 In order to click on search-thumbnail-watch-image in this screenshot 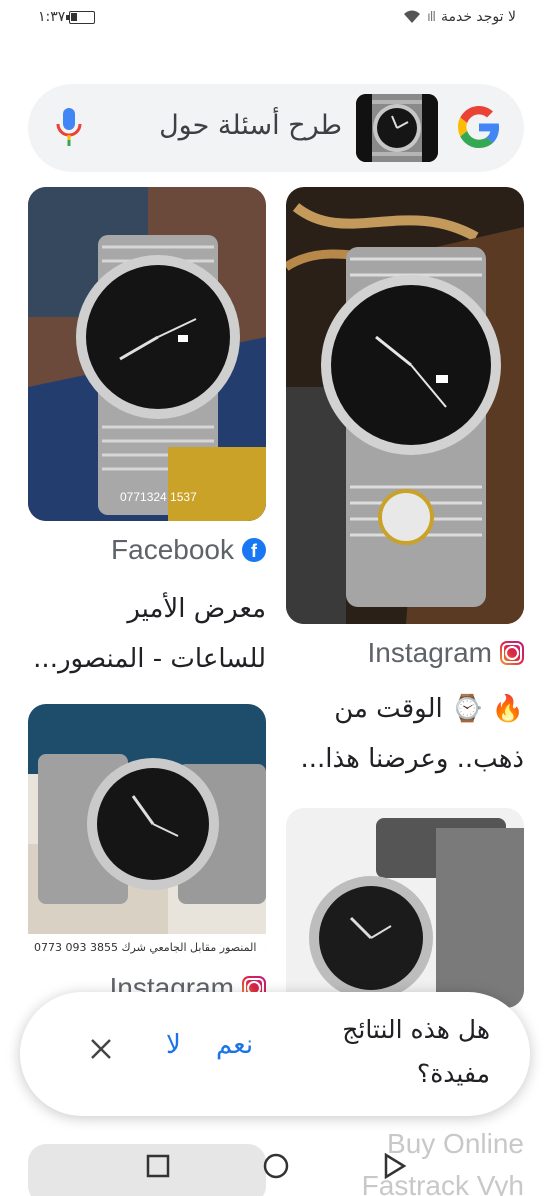, I will do `click(397, 128)`.